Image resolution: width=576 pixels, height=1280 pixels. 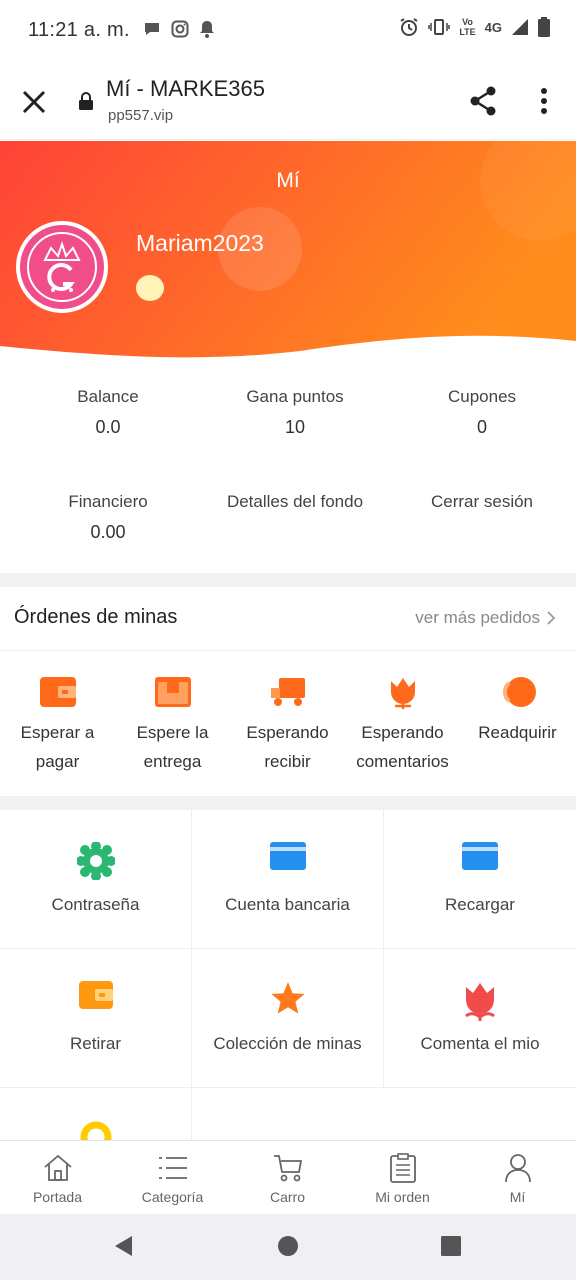 I want to click on status-bar: 11:21 a. m. Vo LTE 4G, so click(x=288, y=31).